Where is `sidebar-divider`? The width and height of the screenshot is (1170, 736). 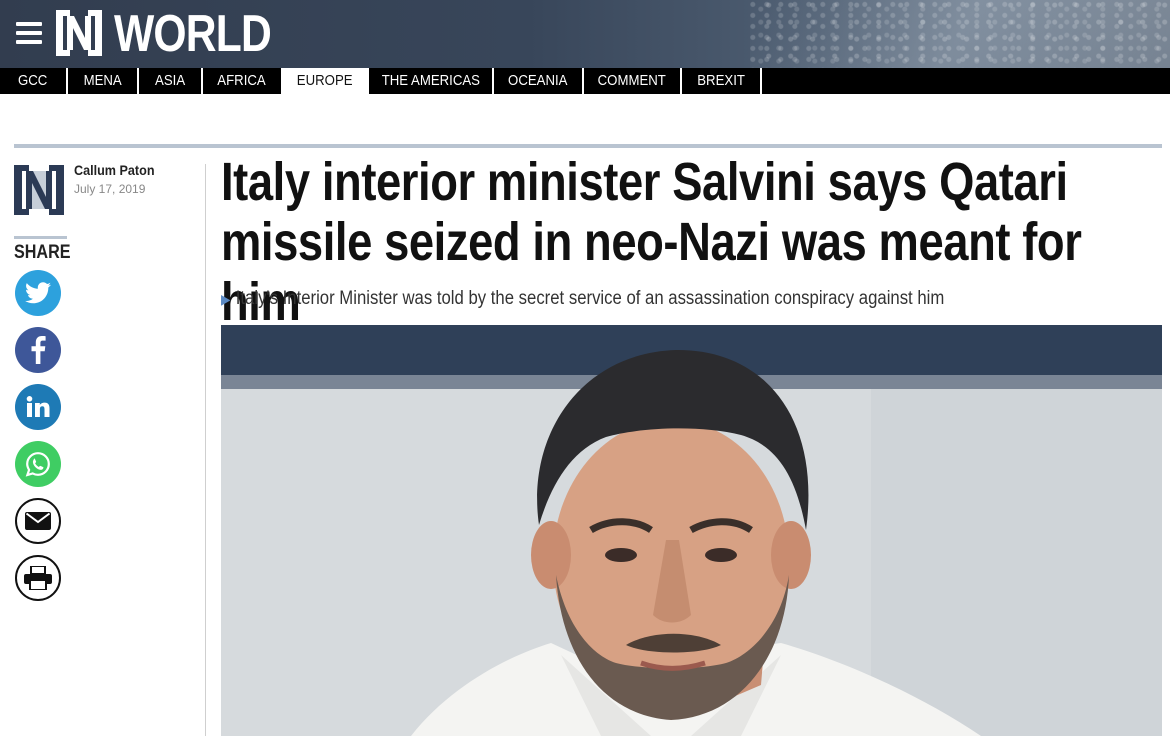
sidebar-divider is located at coordinates (205, 450).